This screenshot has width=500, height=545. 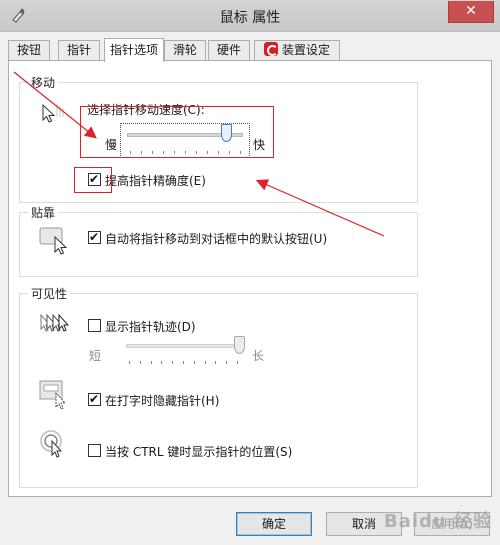 I want to click on tab-buttons: 按钮, so click(x=29, y=50).